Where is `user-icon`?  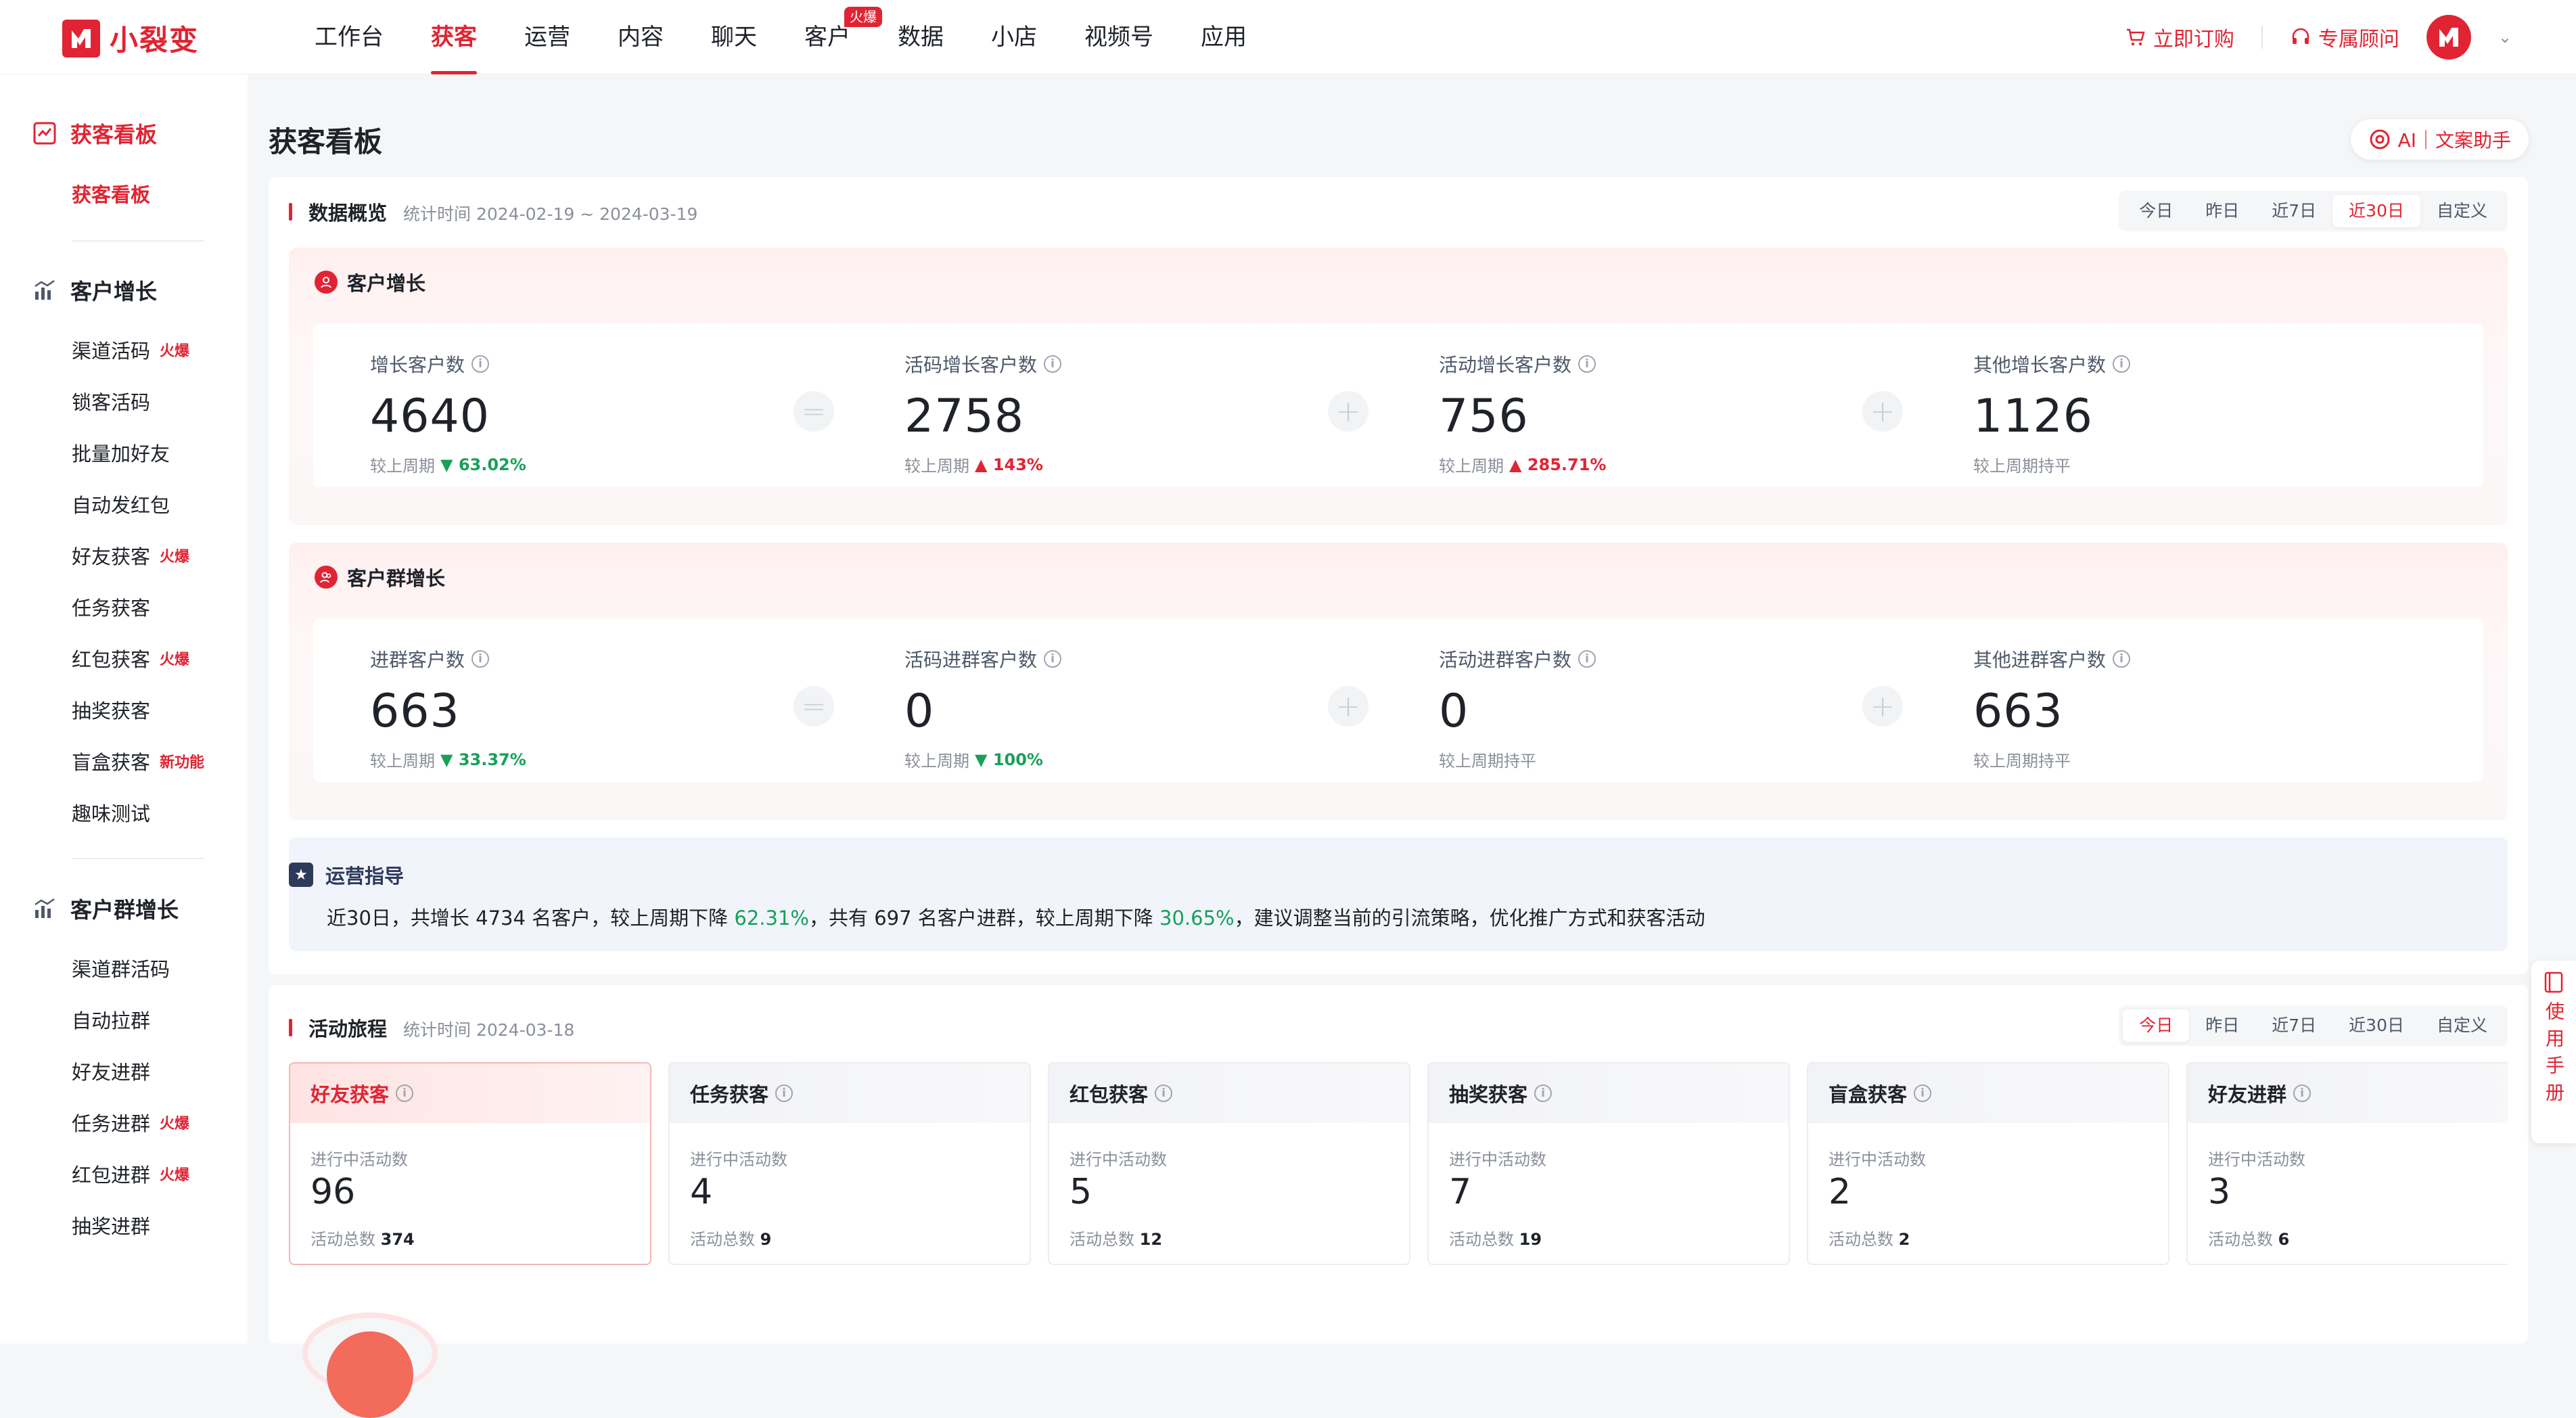
user-icon is located at coordinates (326, 282).